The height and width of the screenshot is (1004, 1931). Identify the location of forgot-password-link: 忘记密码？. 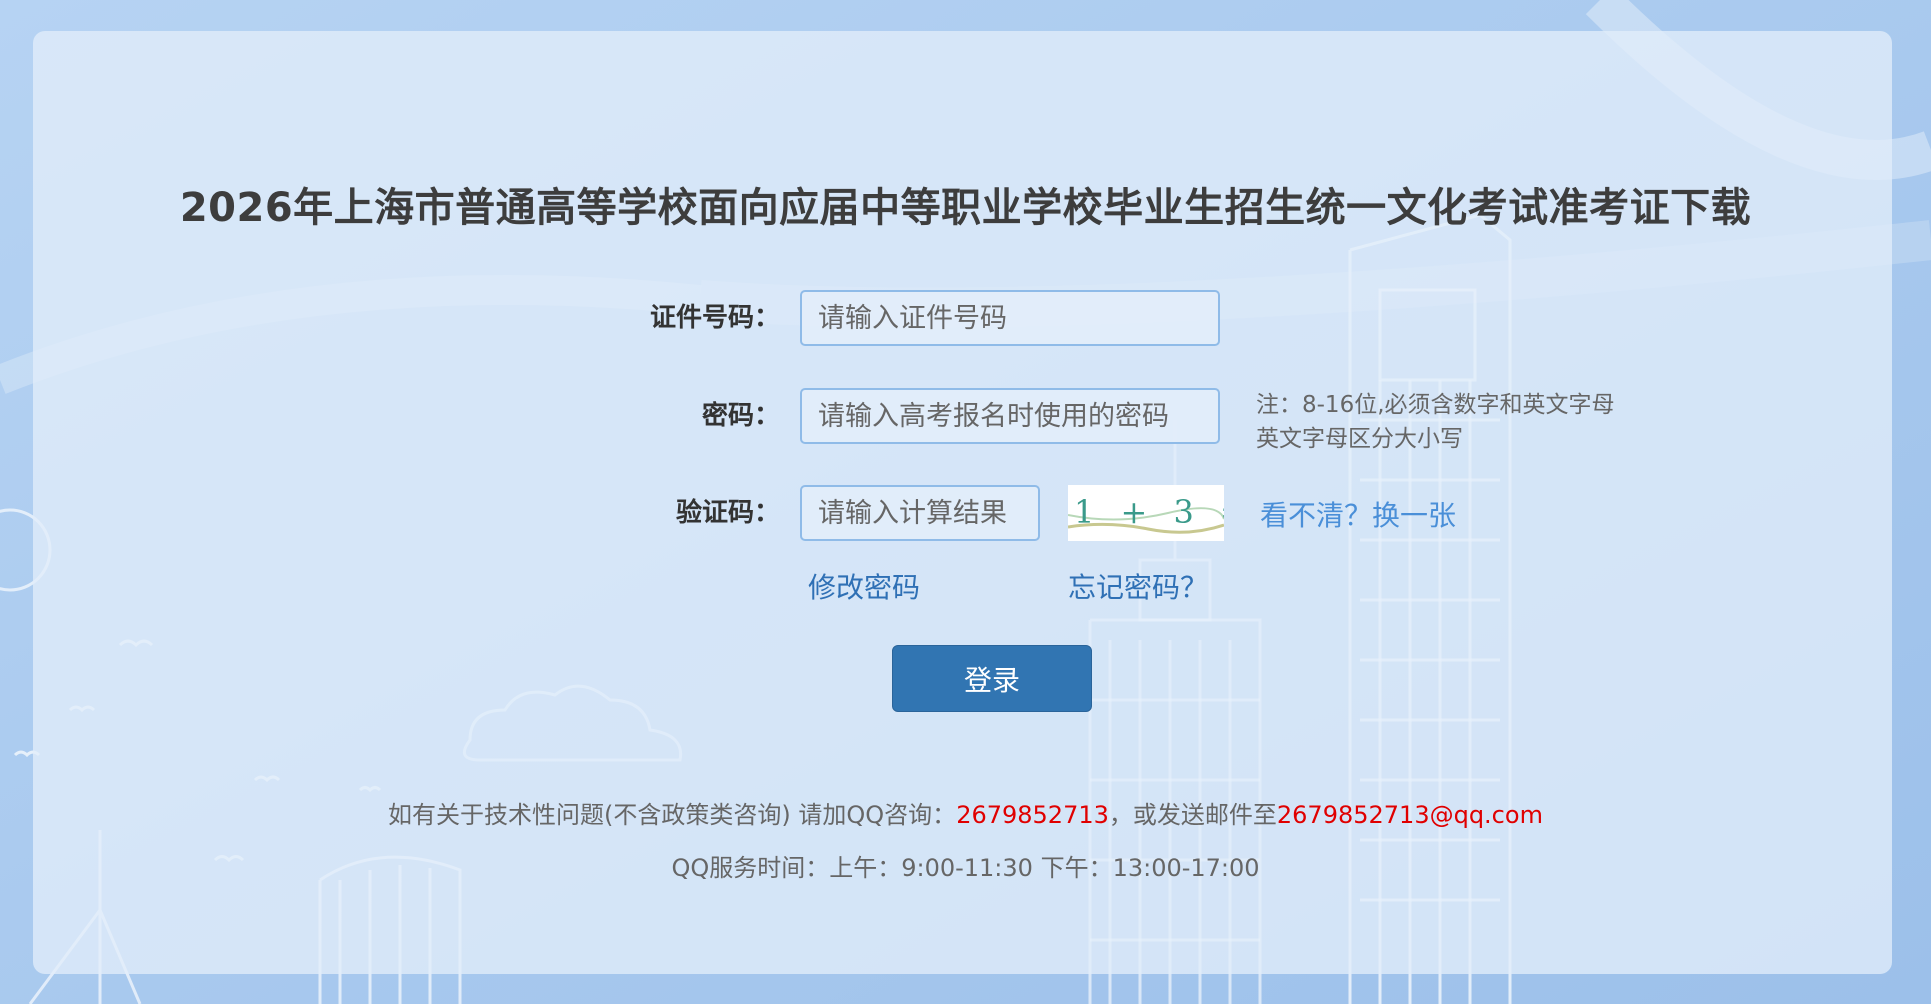
(1138, 586).